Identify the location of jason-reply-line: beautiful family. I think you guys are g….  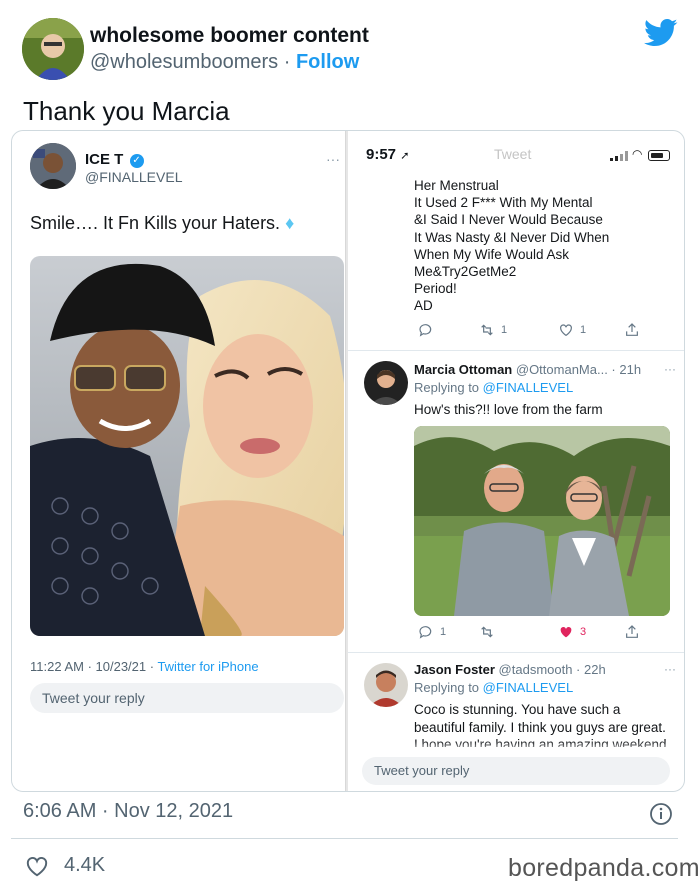
(540, 727).